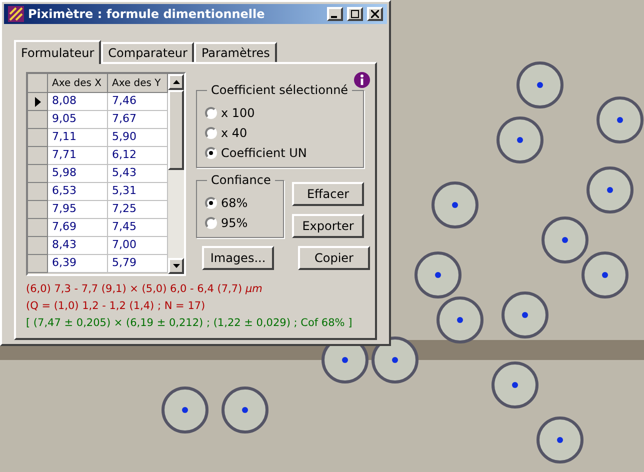 This screenshot has height=472, width=644. What do you see at coordinates (234, 223) in the screenshot?
I see `radio-label: 95%` at bounding box center [234, 223].